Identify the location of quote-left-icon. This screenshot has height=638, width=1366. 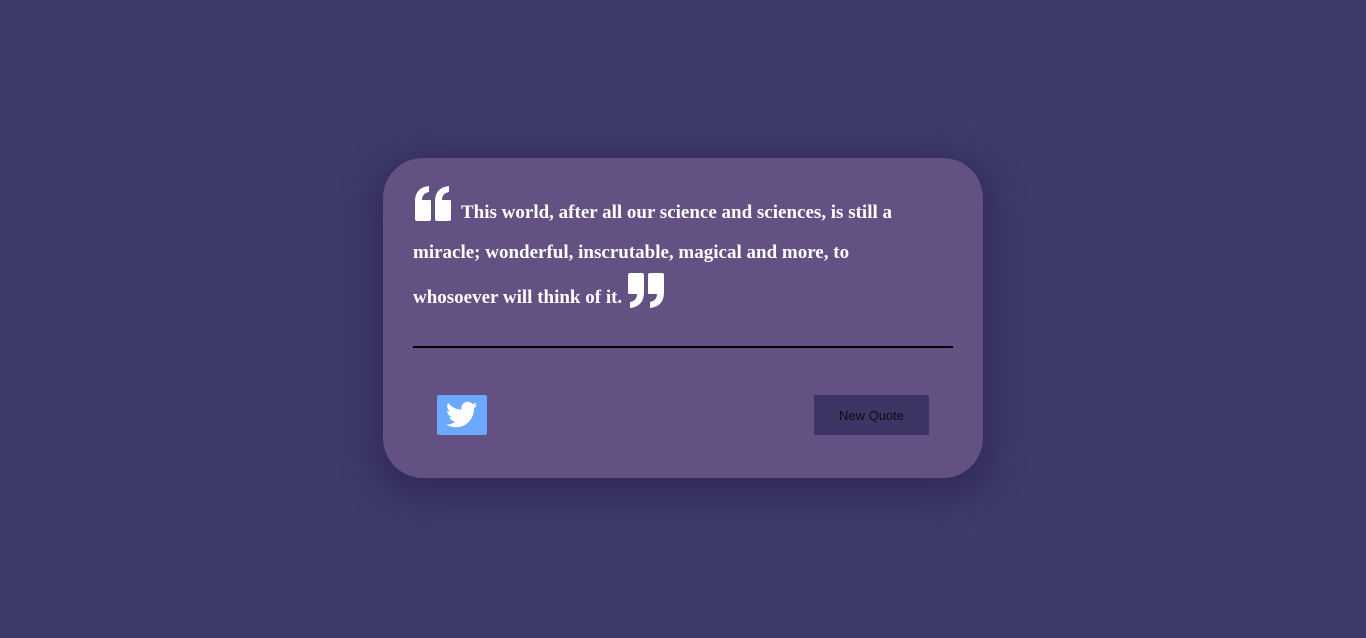
(433, 204).